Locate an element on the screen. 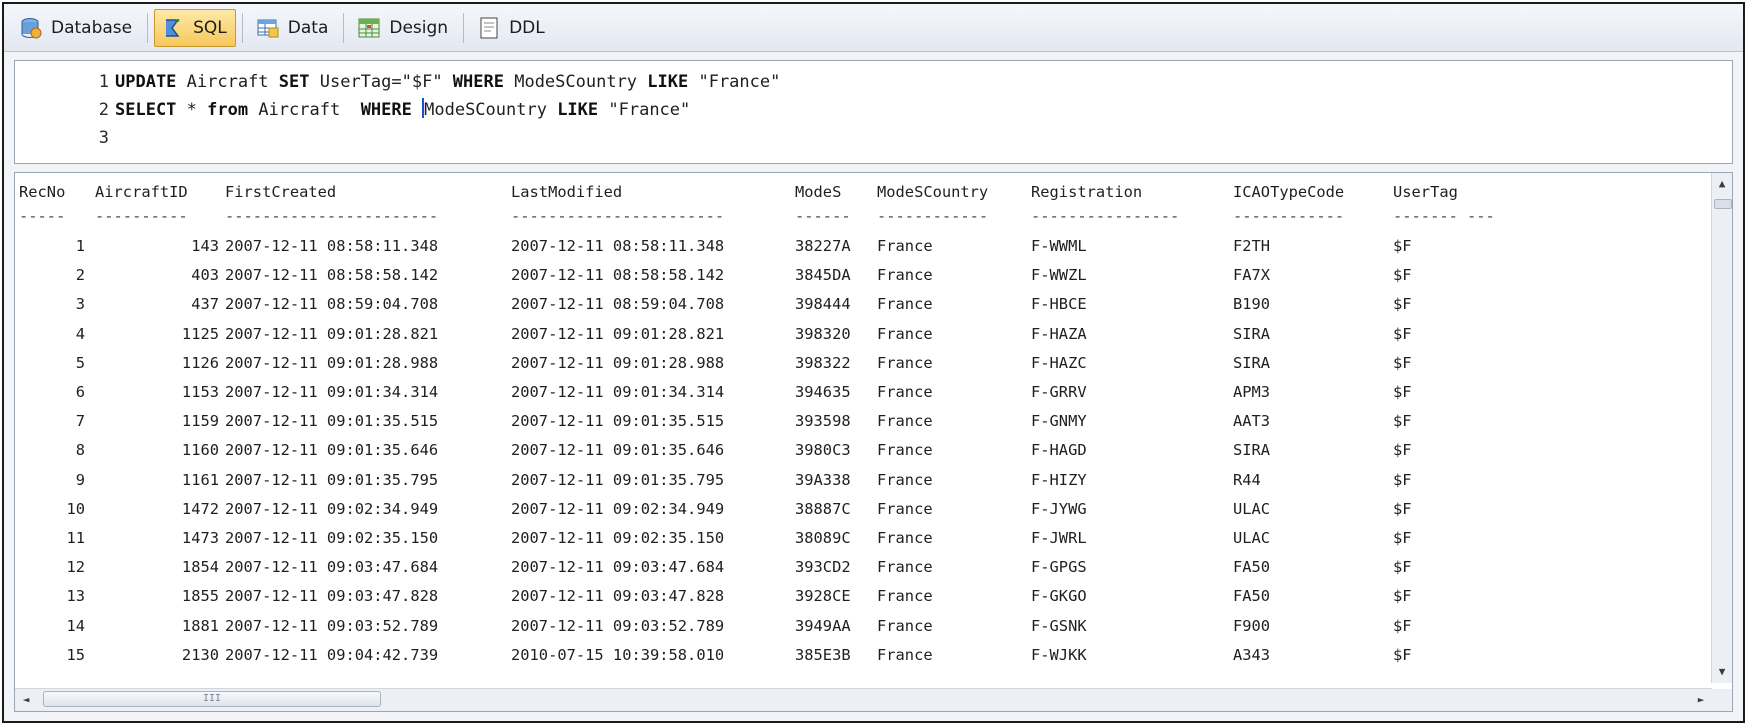 Image resolution: width=1749 pixels, height=727 pixels. table-cell: FA7X is located at coordinates (1252, 275).